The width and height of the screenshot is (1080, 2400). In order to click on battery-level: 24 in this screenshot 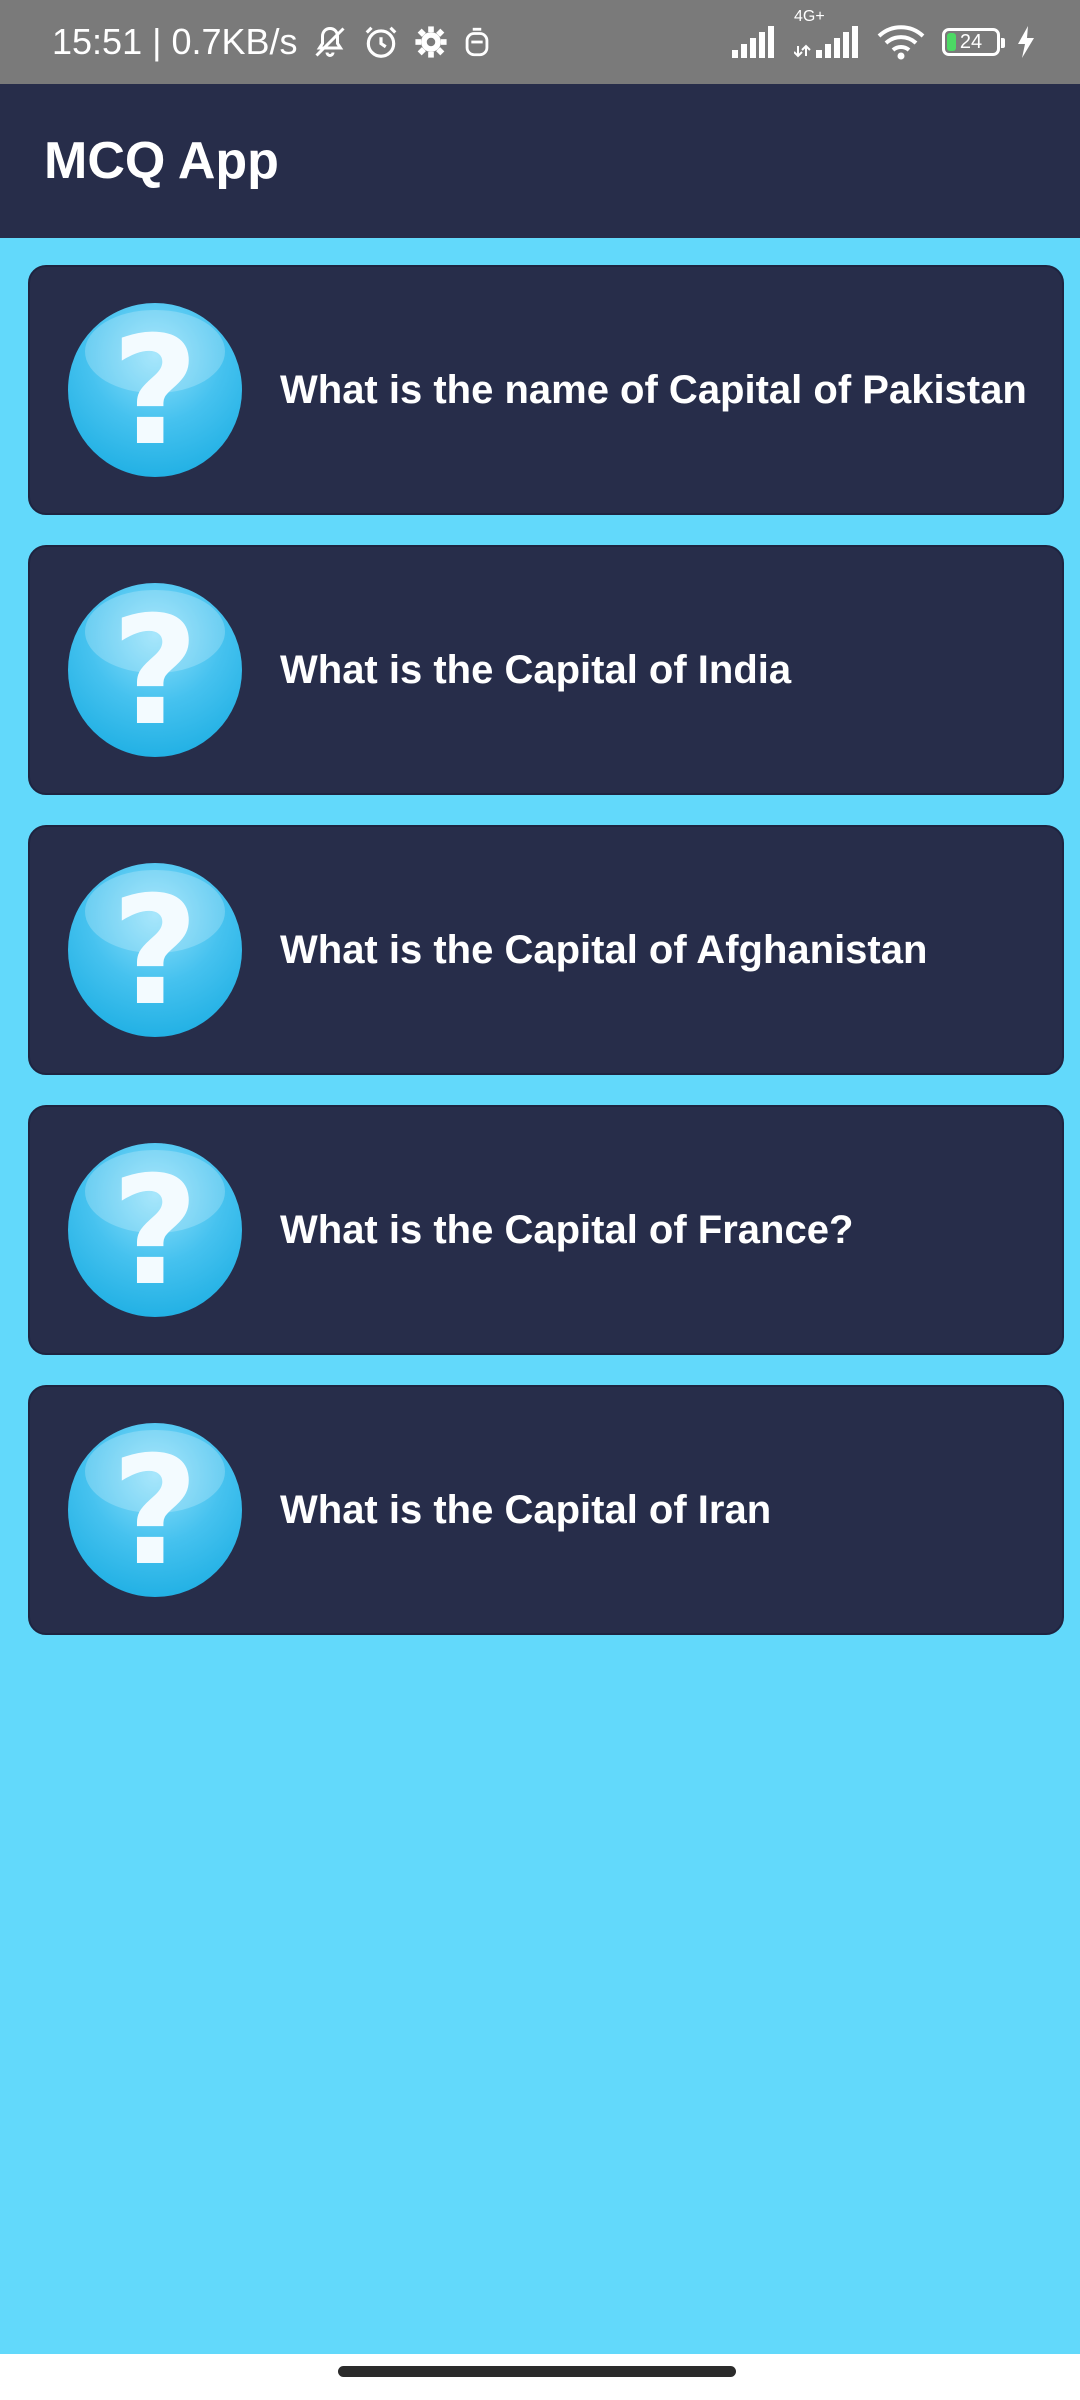, I will do `click(971, 41)`.